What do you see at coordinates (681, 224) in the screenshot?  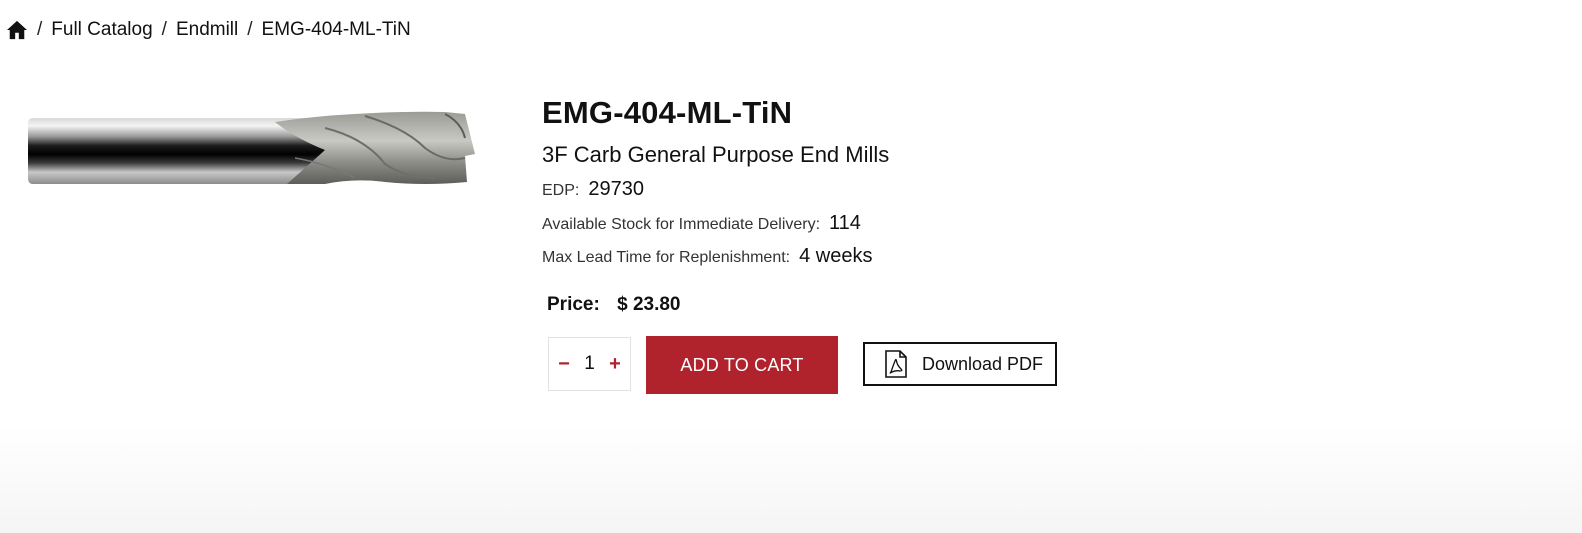 I see `stock-label: Available Stock for Immediate Delivery:` at bounding box center [681, 224].